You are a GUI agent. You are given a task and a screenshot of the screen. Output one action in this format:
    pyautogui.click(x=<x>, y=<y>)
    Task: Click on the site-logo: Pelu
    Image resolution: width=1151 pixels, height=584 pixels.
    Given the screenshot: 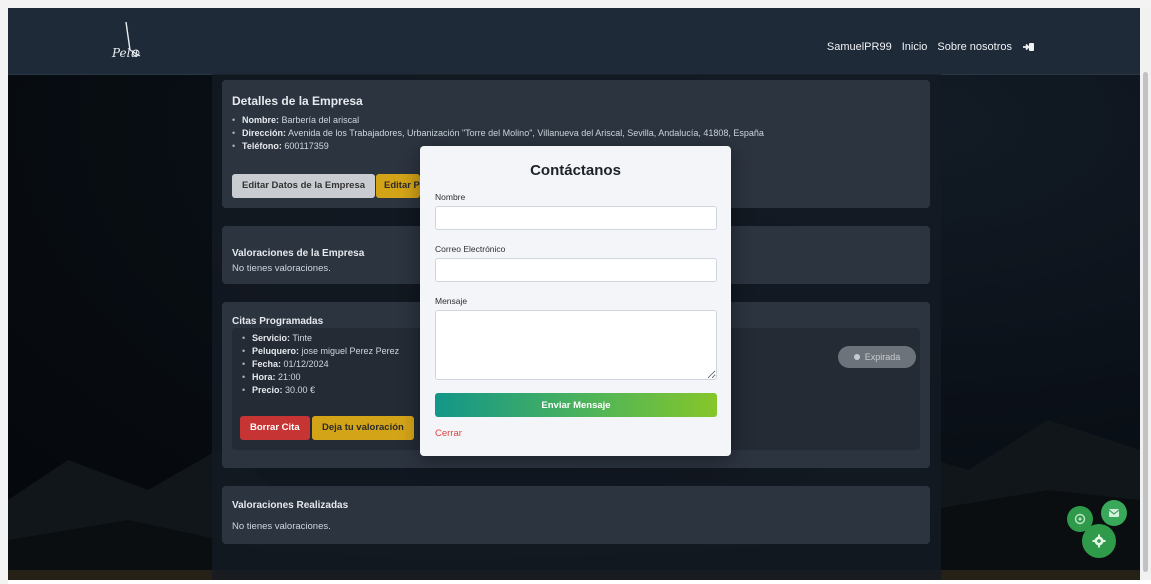 What is the action you would take?
    pyautogui.click(x=136, y=43)
    